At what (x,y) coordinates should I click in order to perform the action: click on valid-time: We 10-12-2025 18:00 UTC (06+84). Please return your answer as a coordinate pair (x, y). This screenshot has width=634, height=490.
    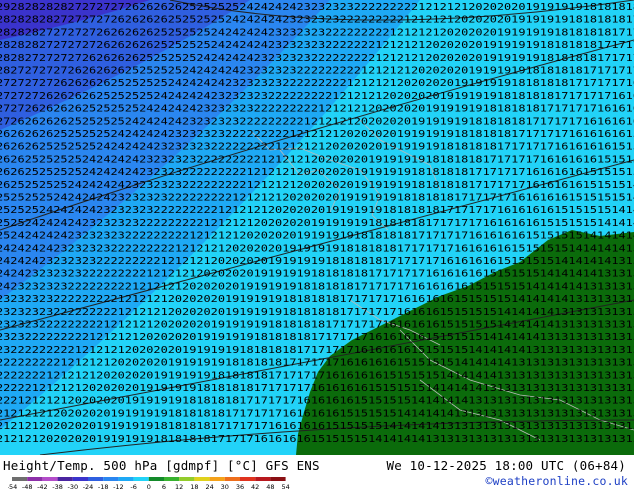
    Looking at the image, I should click on (506, 465).